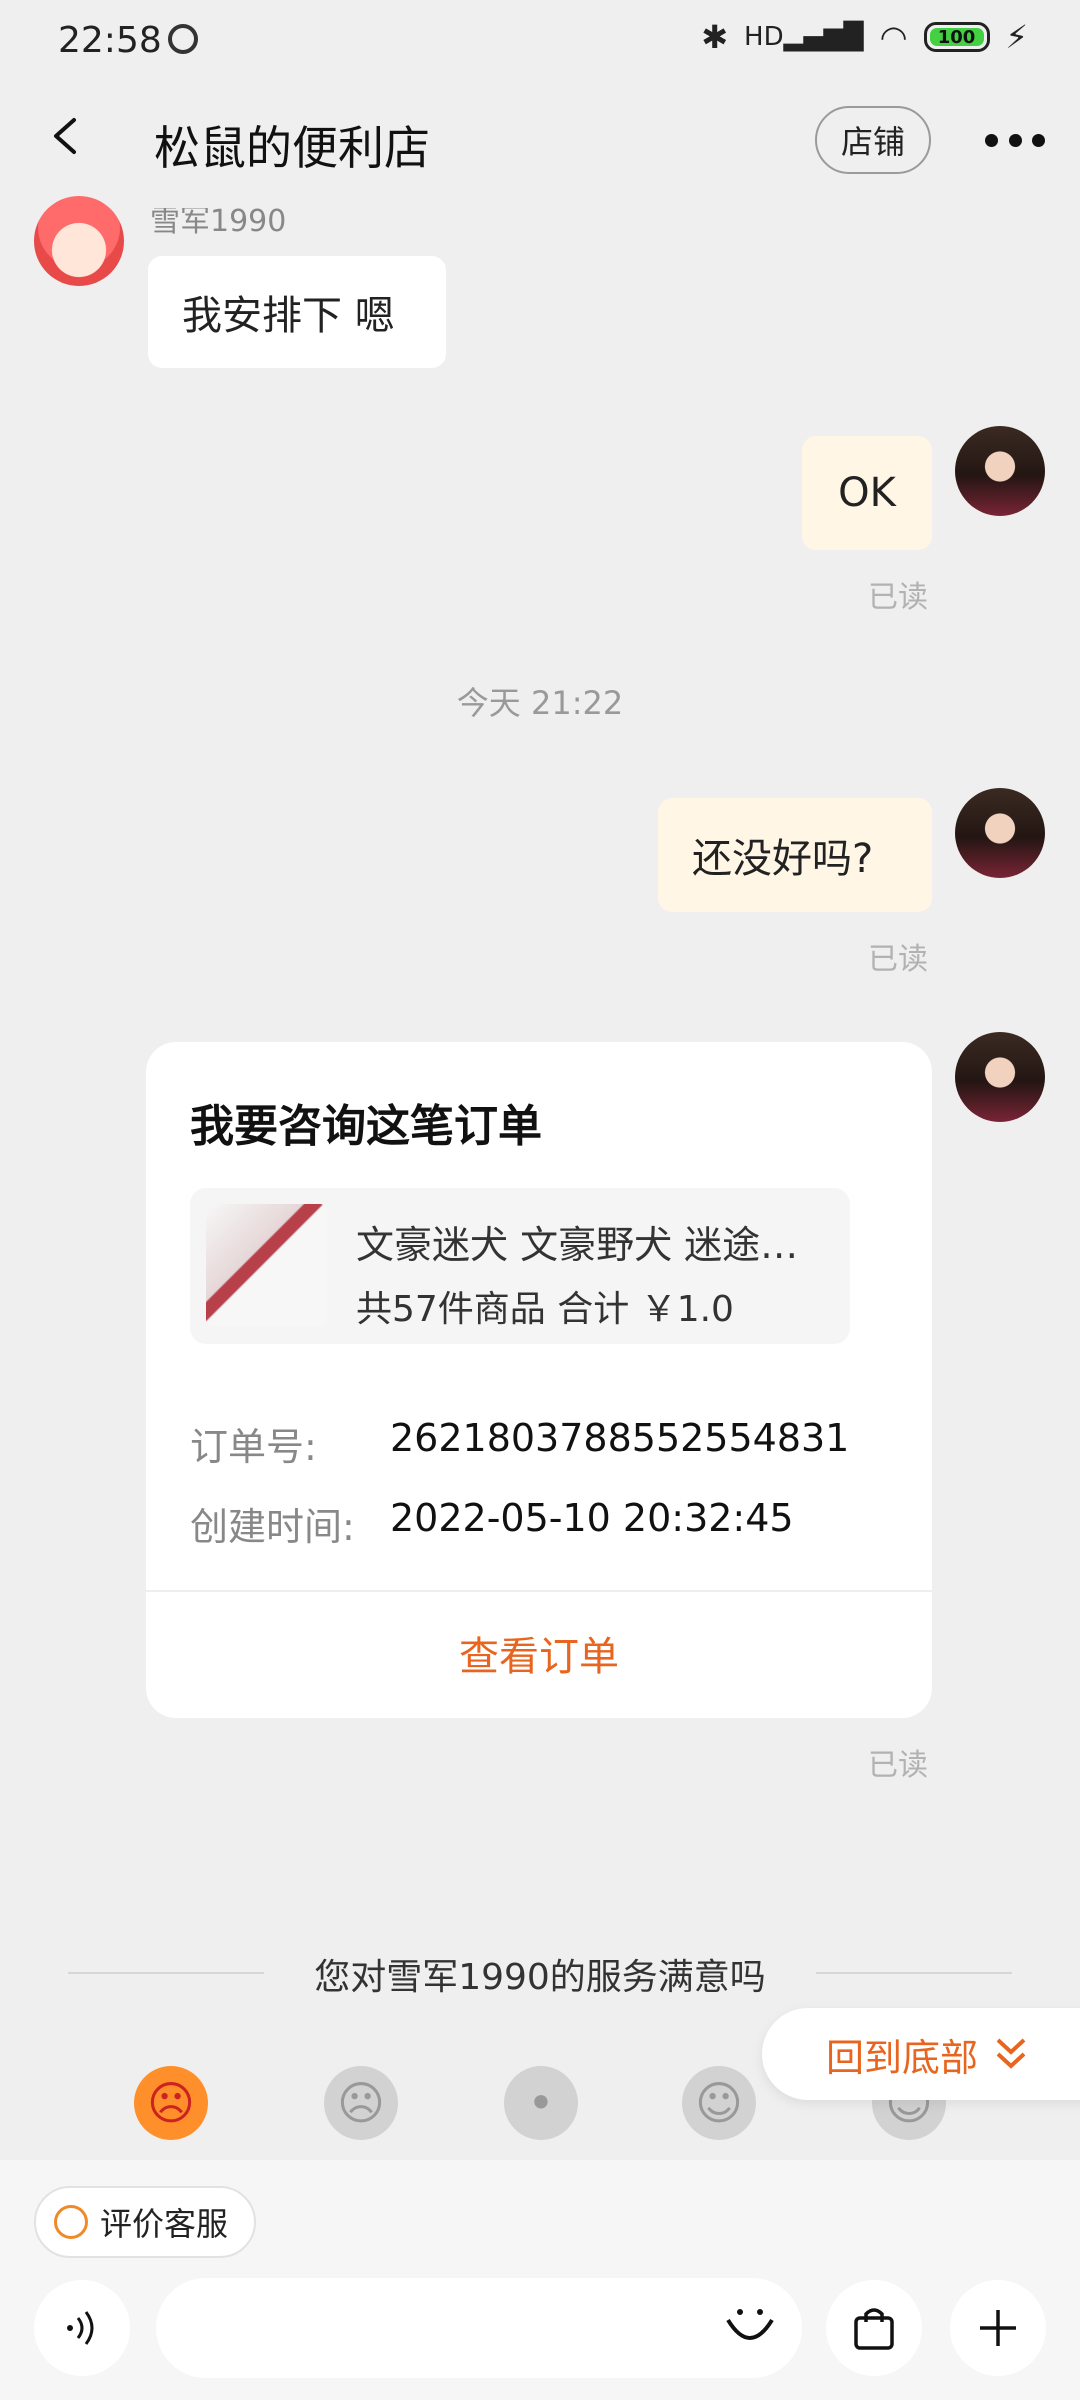 The height and width of the screenshot is (2400, 1080). Describe the element at coordinates (479, 2328) in the screenshot. I see `message-input` at that location.